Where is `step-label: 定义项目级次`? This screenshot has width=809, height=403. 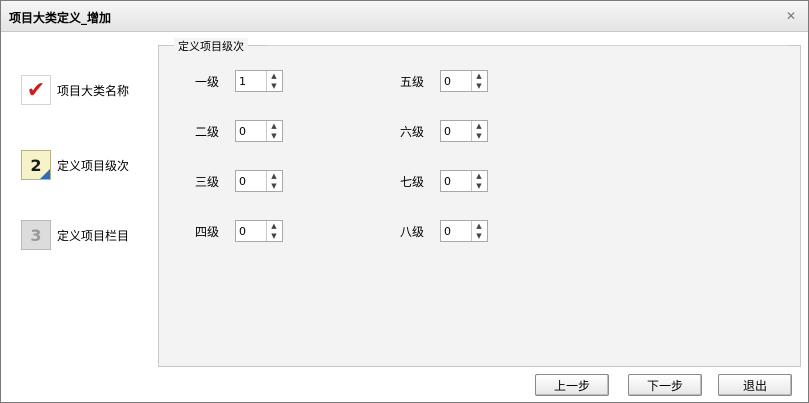 step-label: 定义项目级次 is located at coordinates (93, 166).